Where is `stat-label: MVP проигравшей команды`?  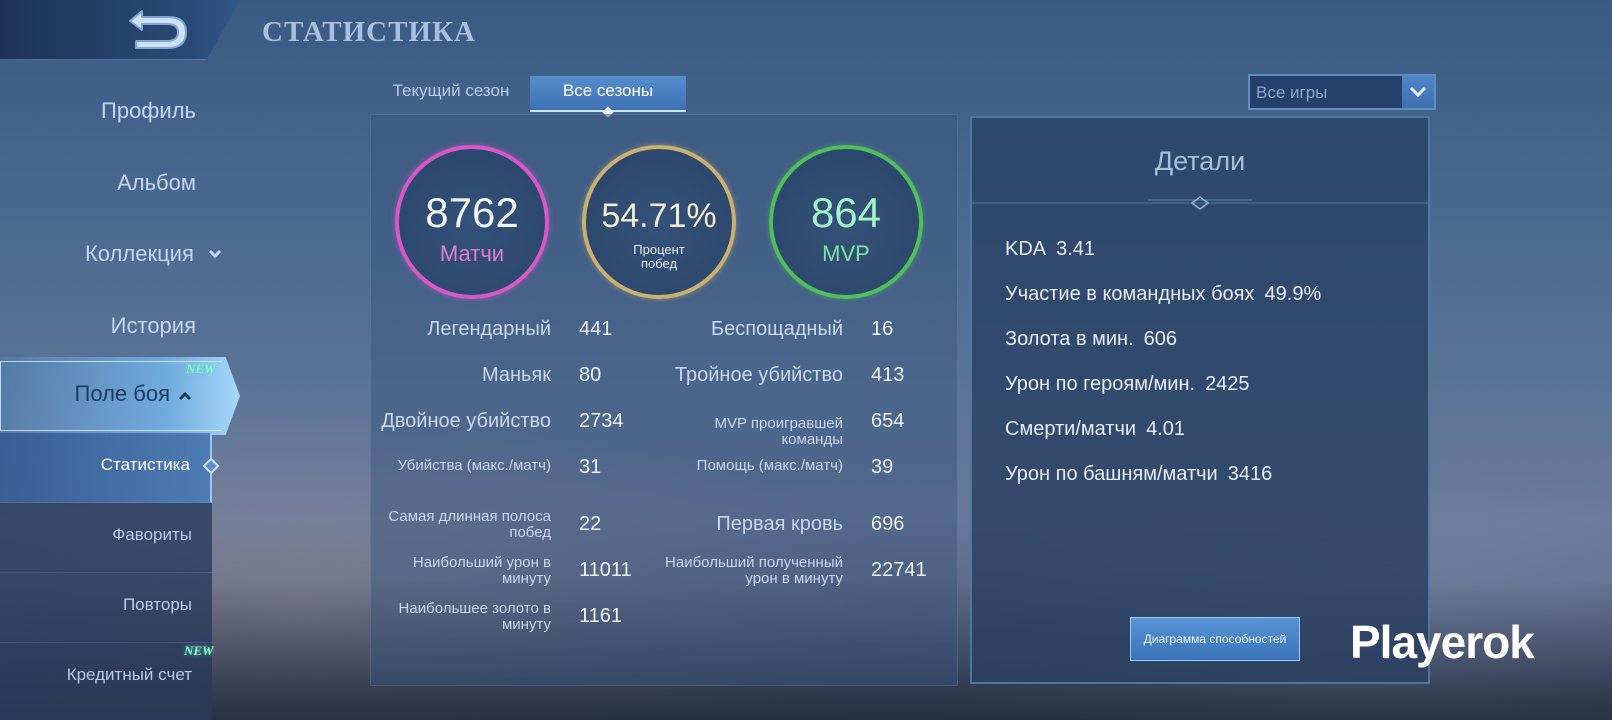
stat-label: MVP проигравшей команды is located at coordinates (778, 431).